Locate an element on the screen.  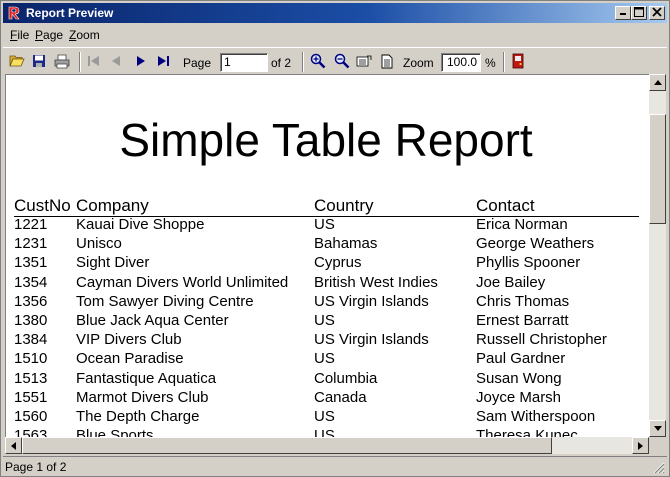
scroll-left-button is located at coordinates (13, 445).